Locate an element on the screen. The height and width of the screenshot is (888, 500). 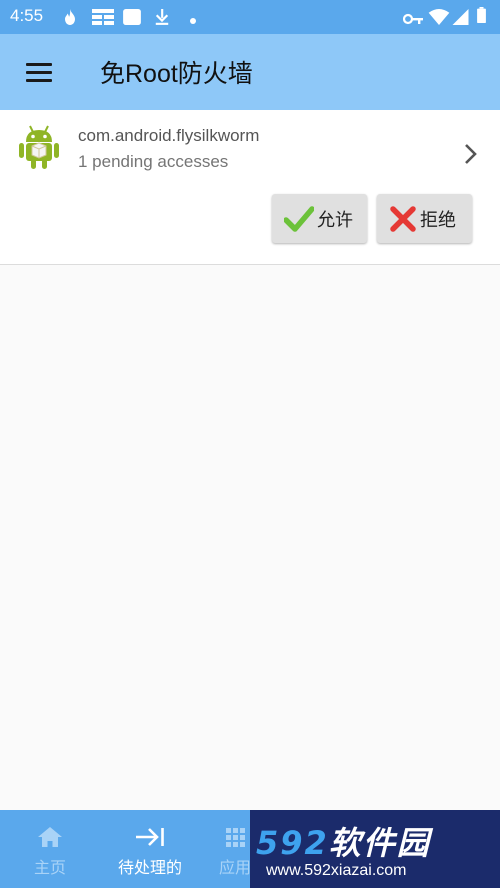
page-title: 免Root防火墙 is located at coordinates (176, 74).